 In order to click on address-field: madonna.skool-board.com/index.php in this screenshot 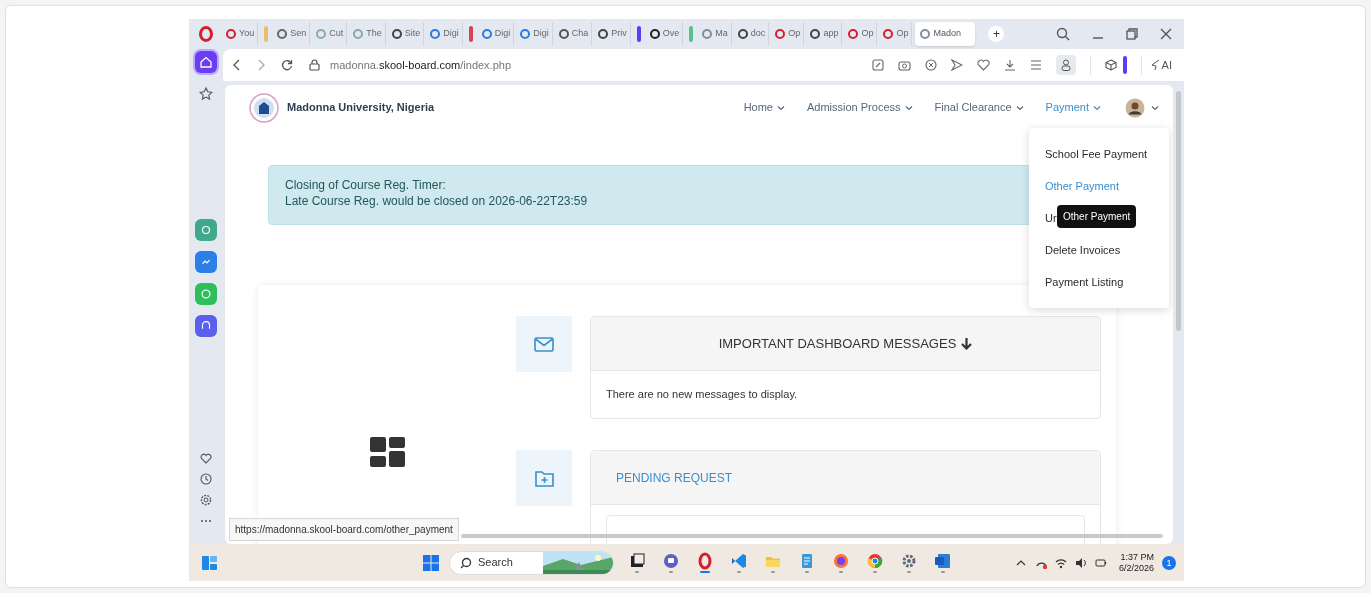, I will do `click(593, 65)`.